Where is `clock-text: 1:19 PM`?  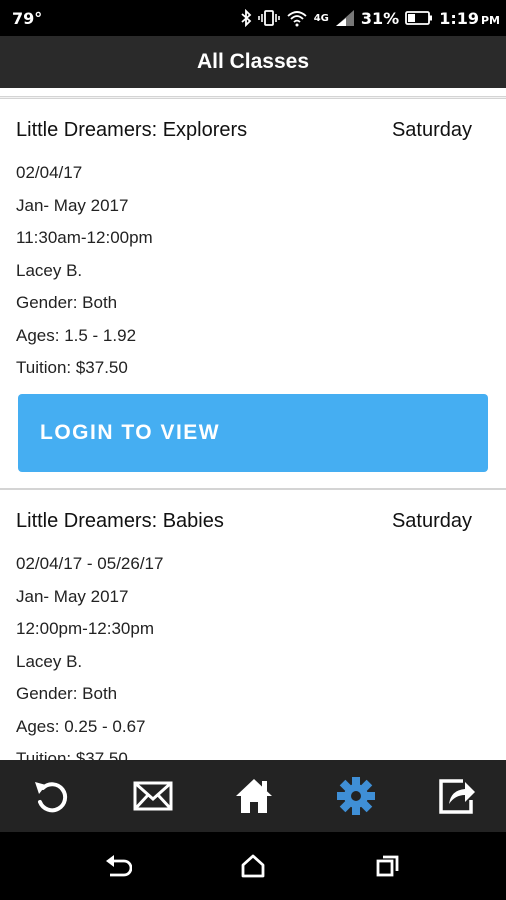 clock-text: 1:19 PM is located at coordinates (469, 18).